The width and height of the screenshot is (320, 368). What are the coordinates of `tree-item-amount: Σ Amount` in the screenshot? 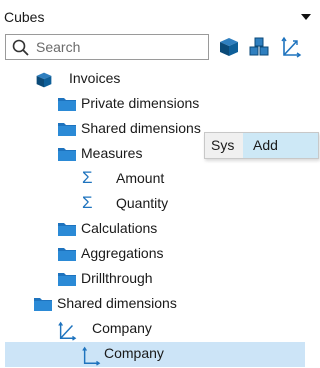 It's located at (159, 179).